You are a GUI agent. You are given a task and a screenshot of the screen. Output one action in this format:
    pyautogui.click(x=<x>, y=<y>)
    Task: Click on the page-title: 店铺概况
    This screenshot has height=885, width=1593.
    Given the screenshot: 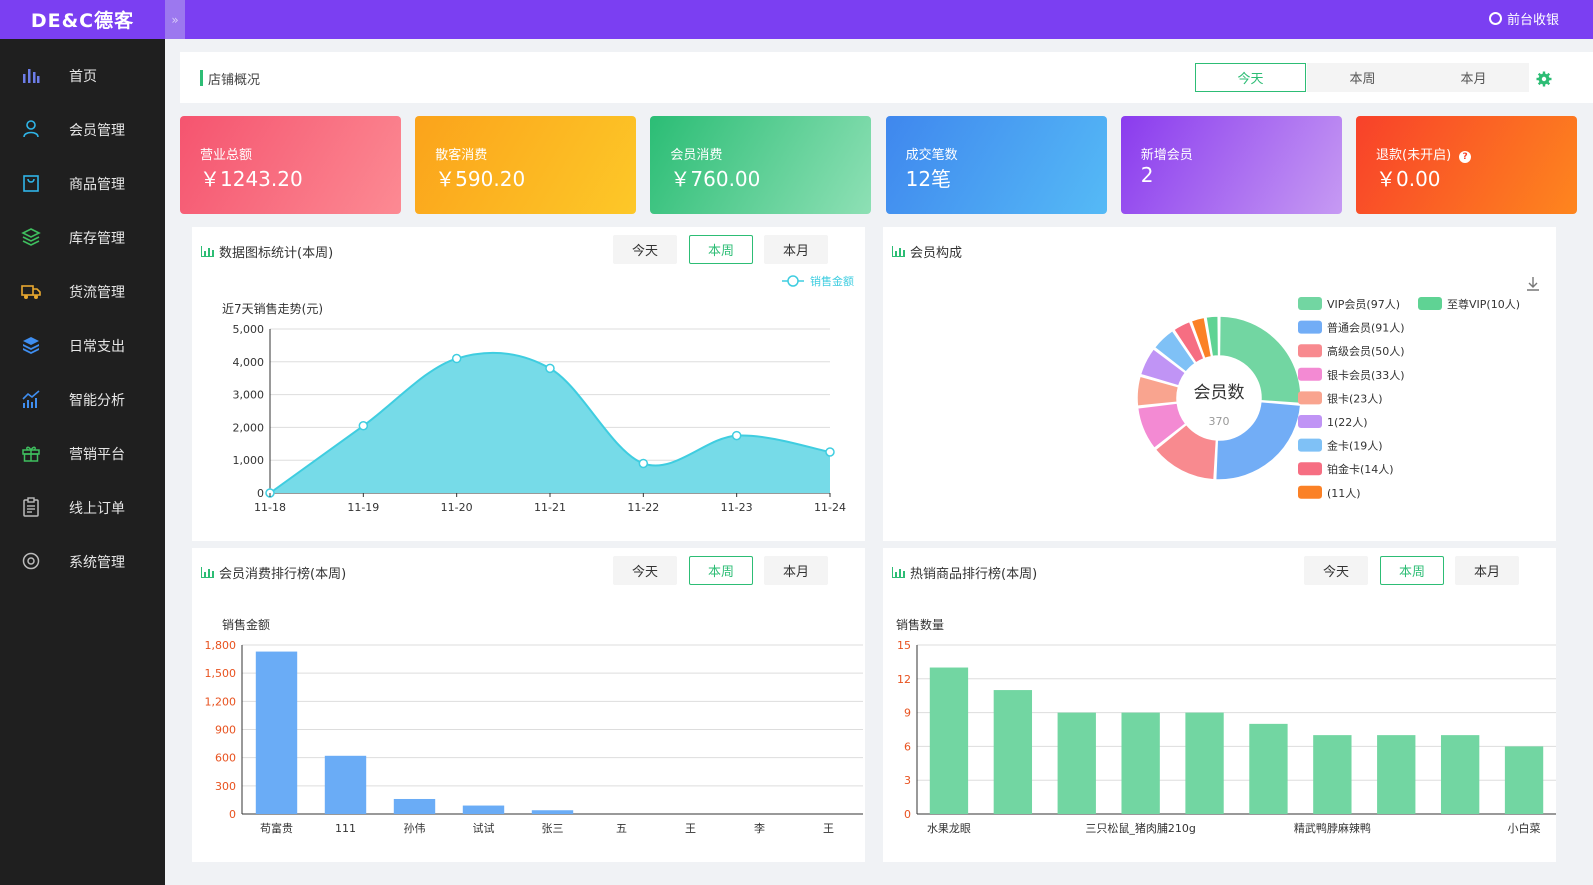 What is the action you would take?
    pyautogui.click(x=234, y=80)
    